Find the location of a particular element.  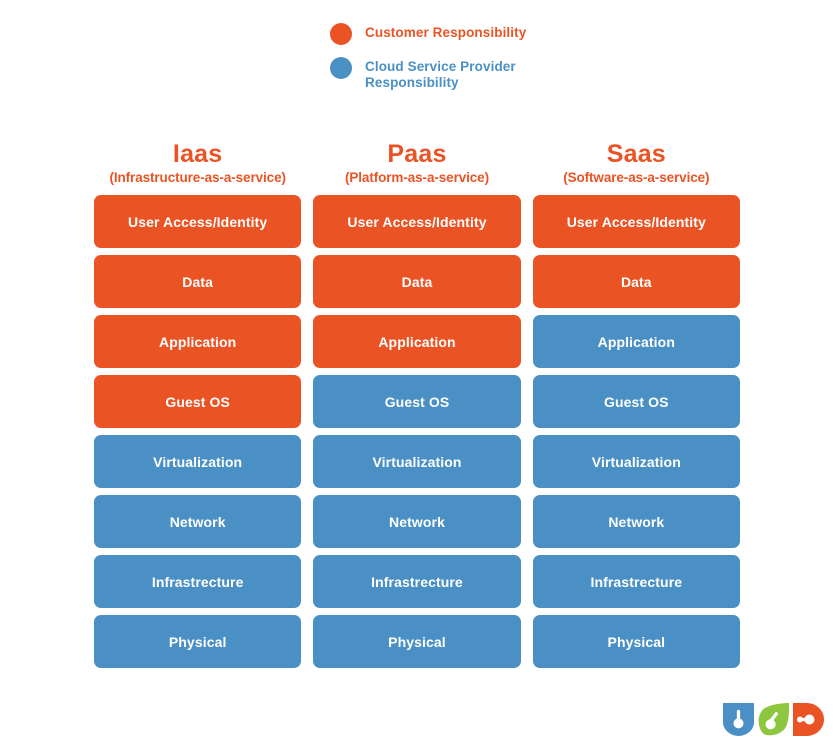

legend-item-label: Customer Responsibility is located at coordinates (446, 32).